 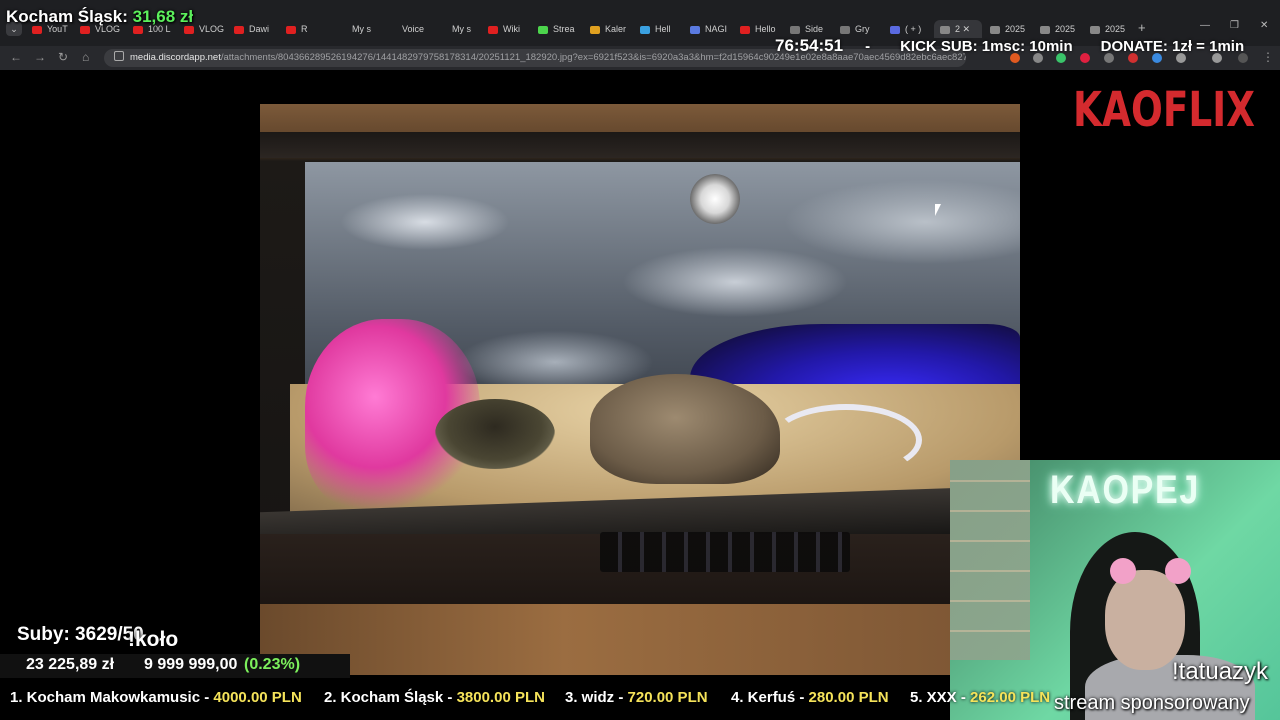 I want to click on donor-entry: 1. Kocham Makowkamusic - 4000.00 PLN, so click(x=156, y=697).